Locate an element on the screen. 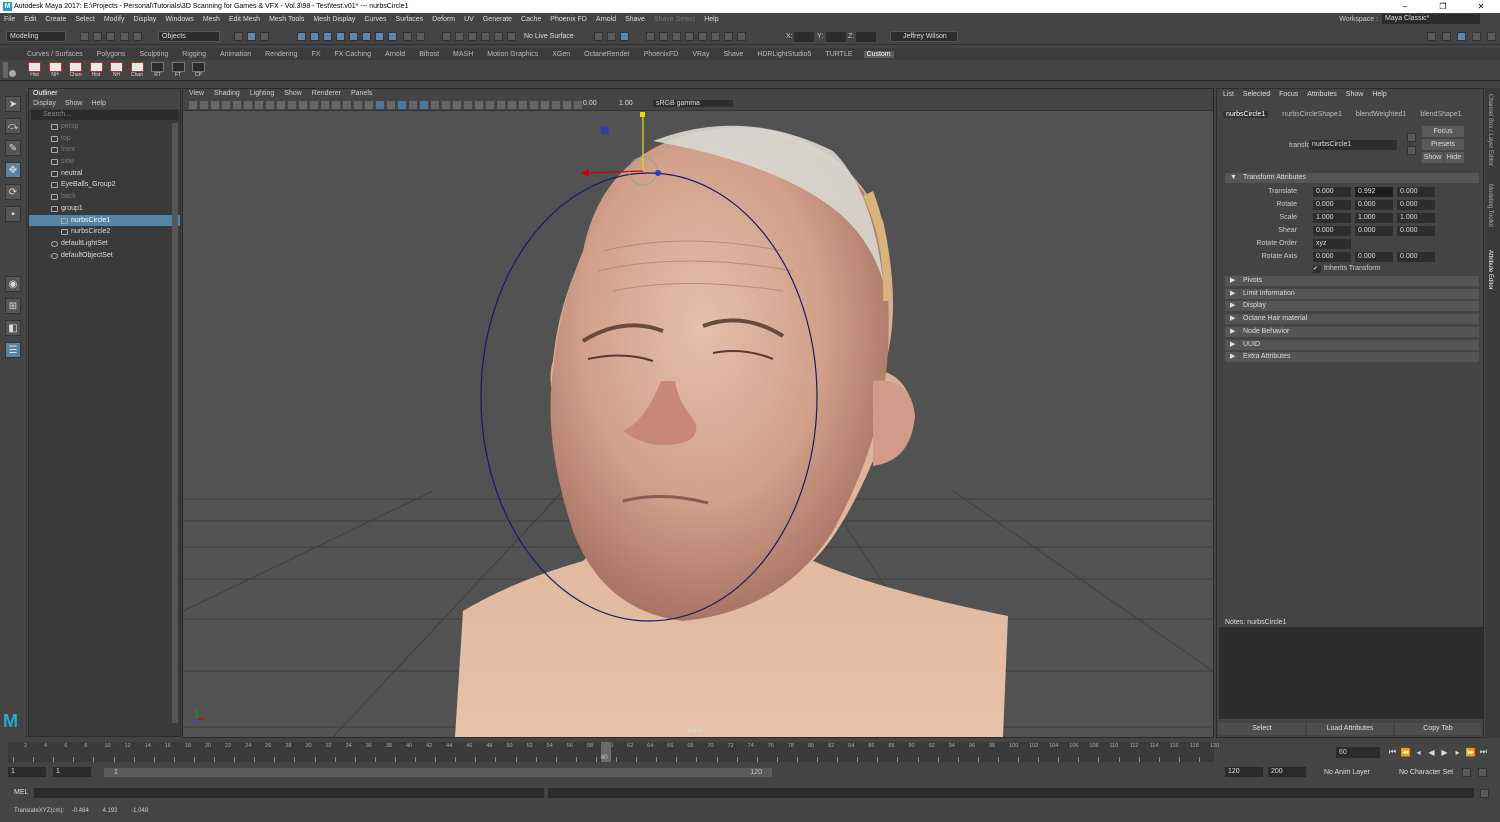  viewport-tool-20-icon is located at coordinates (402, 105).